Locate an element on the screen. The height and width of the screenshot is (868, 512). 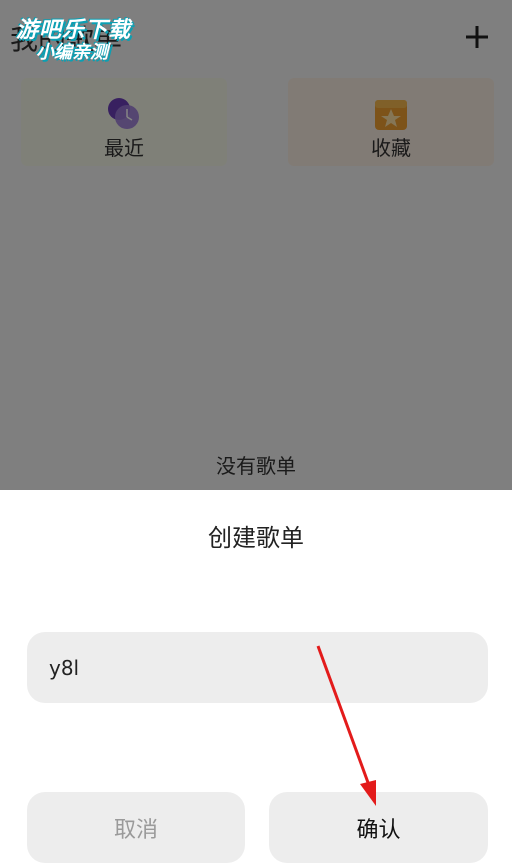
dialog-title: 创建歌单 is located at coordinates (256, 538).